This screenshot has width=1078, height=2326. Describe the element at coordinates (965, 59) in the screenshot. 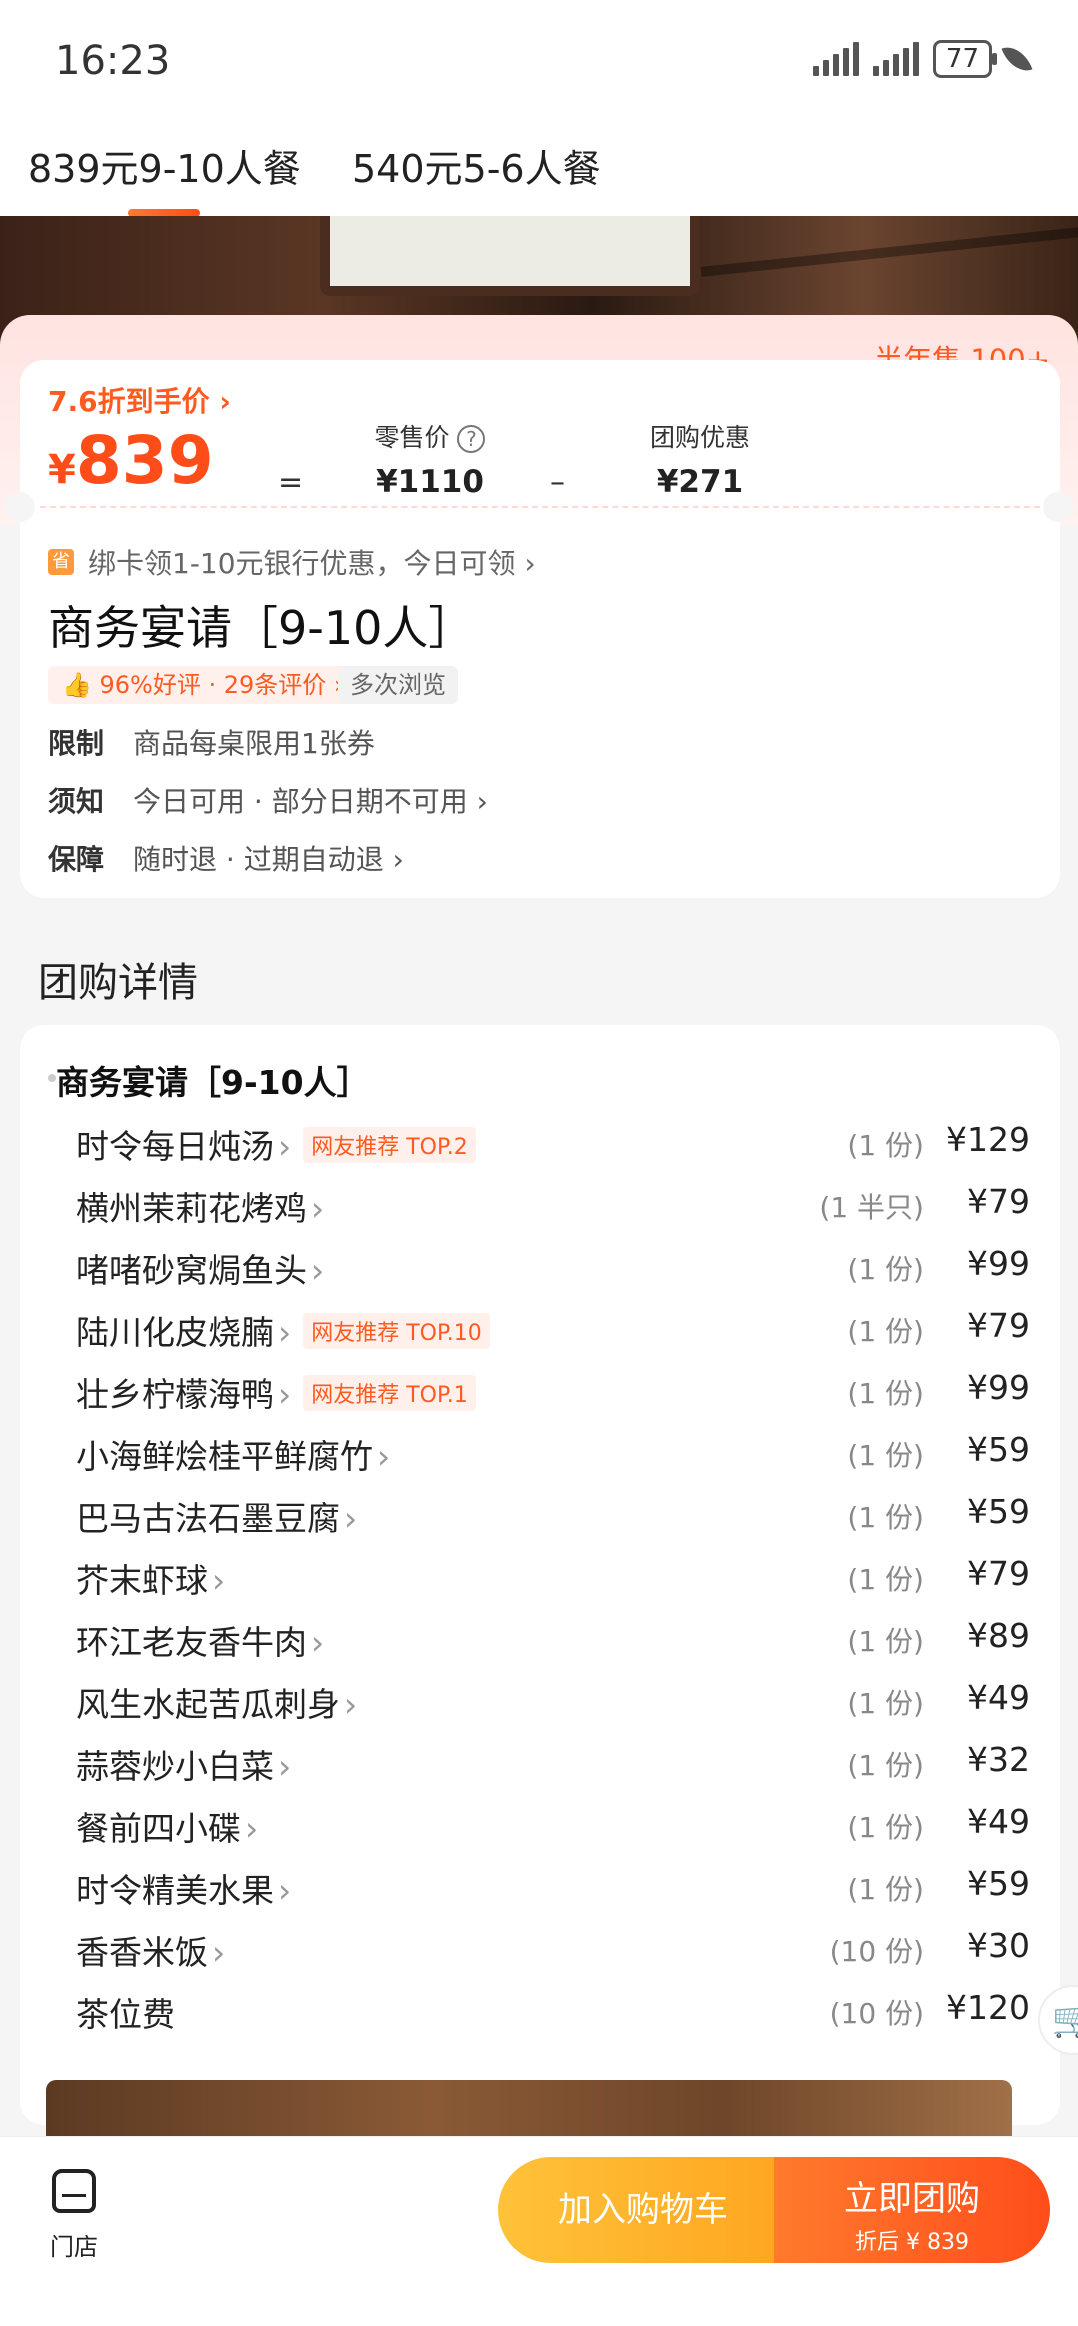

I see `battery-icon: 77` at that location.